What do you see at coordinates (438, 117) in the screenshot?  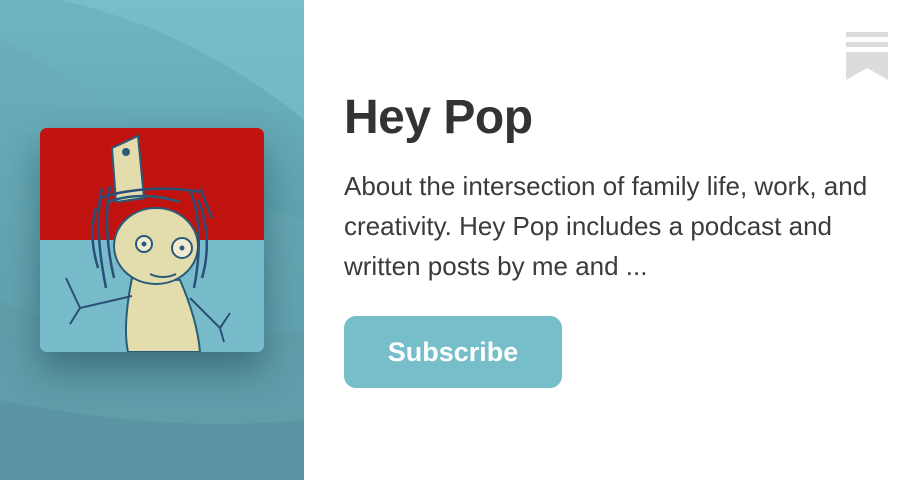 I see `publication-title: Hey Pop` at bounding box center [438, 117].